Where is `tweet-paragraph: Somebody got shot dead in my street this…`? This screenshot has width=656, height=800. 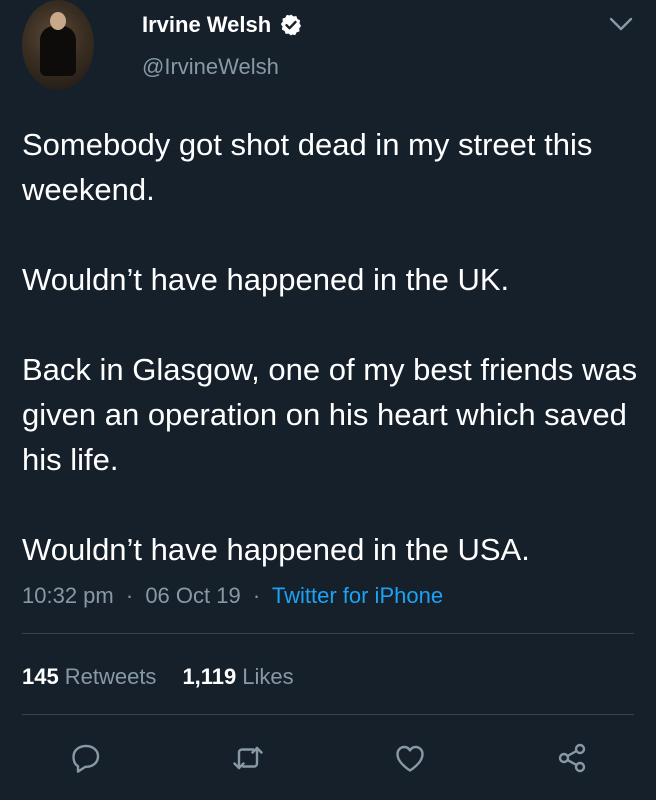
tweet-paragraph: Somebody got shot dead in my street this… is located at coordinates (307, 167).